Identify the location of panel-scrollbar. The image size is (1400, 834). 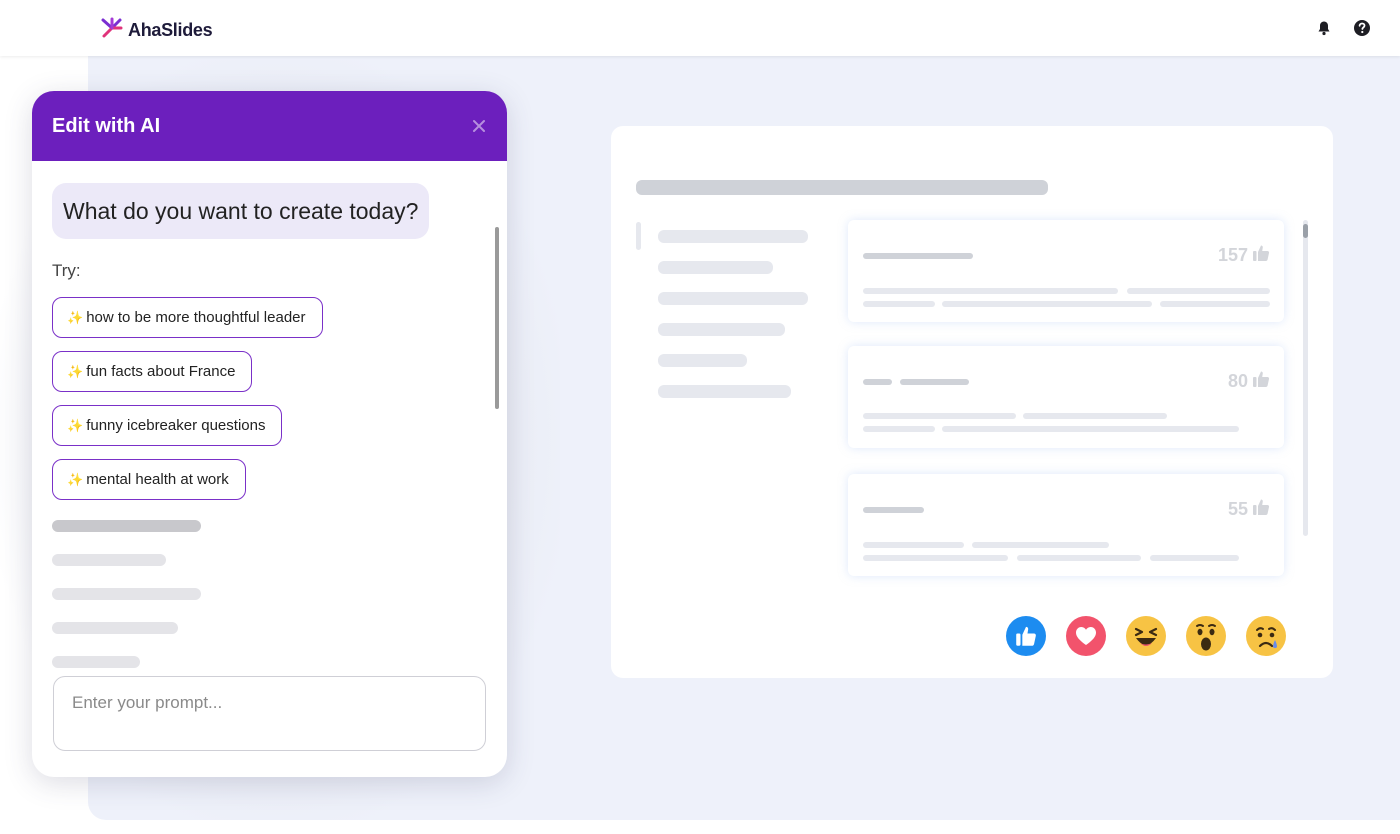
(497, 318).